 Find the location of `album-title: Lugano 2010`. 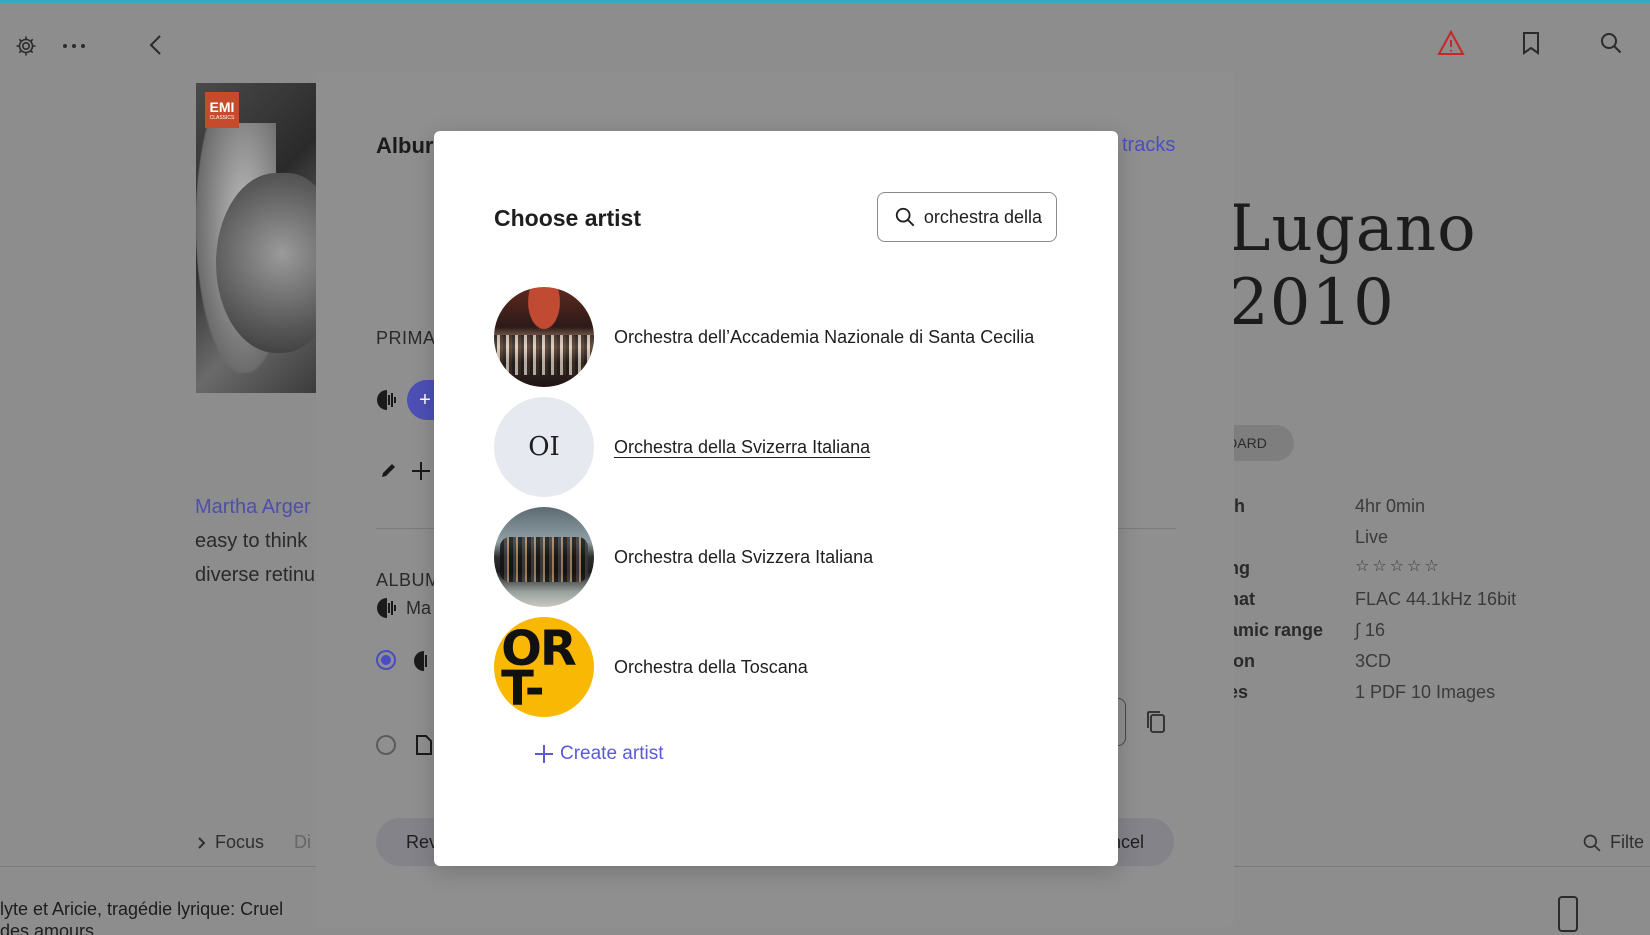

album-title: Lugano 2010 is located at coordinates (1352, 266).